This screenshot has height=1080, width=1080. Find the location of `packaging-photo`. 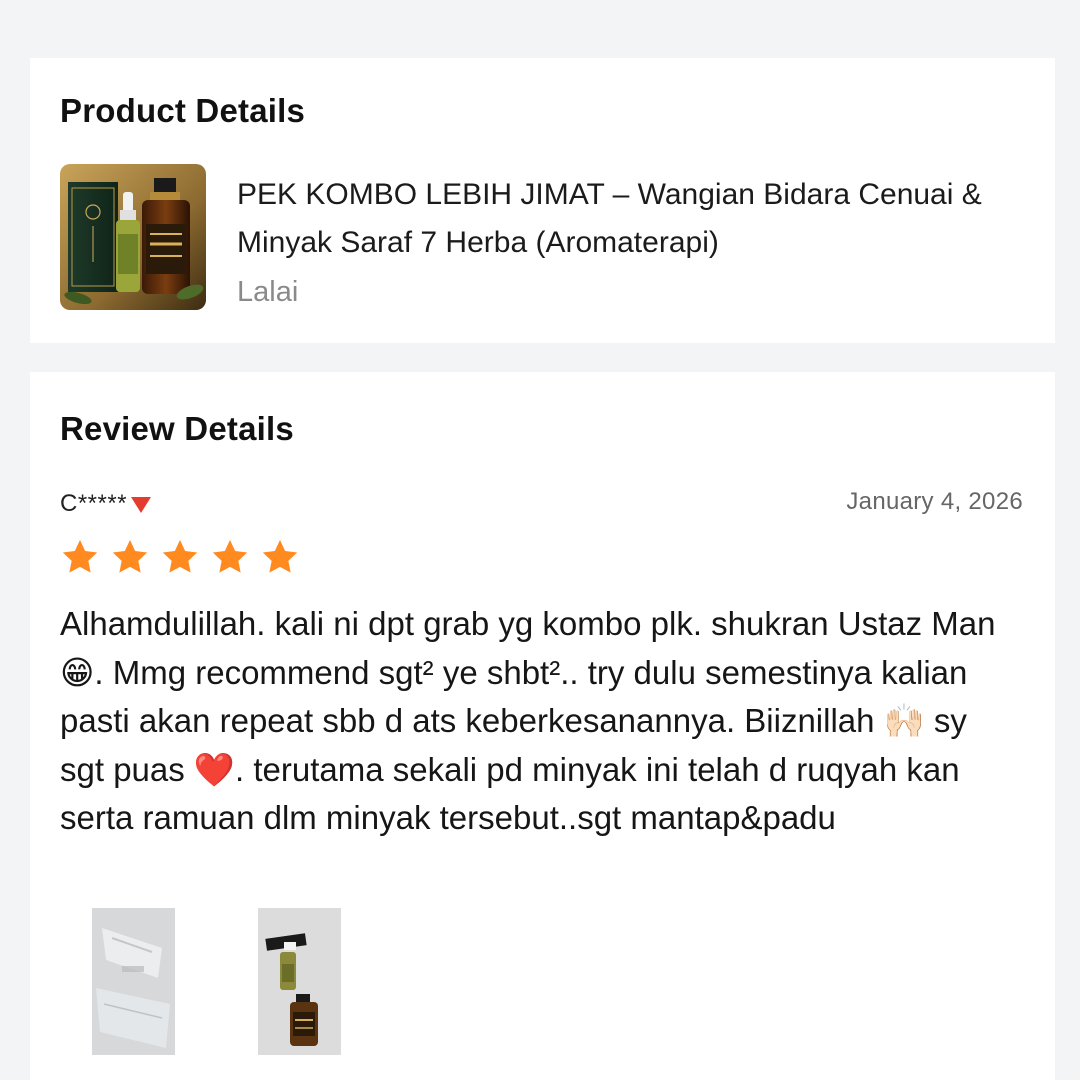

packaging-photo is located at coordinates (133, 981).